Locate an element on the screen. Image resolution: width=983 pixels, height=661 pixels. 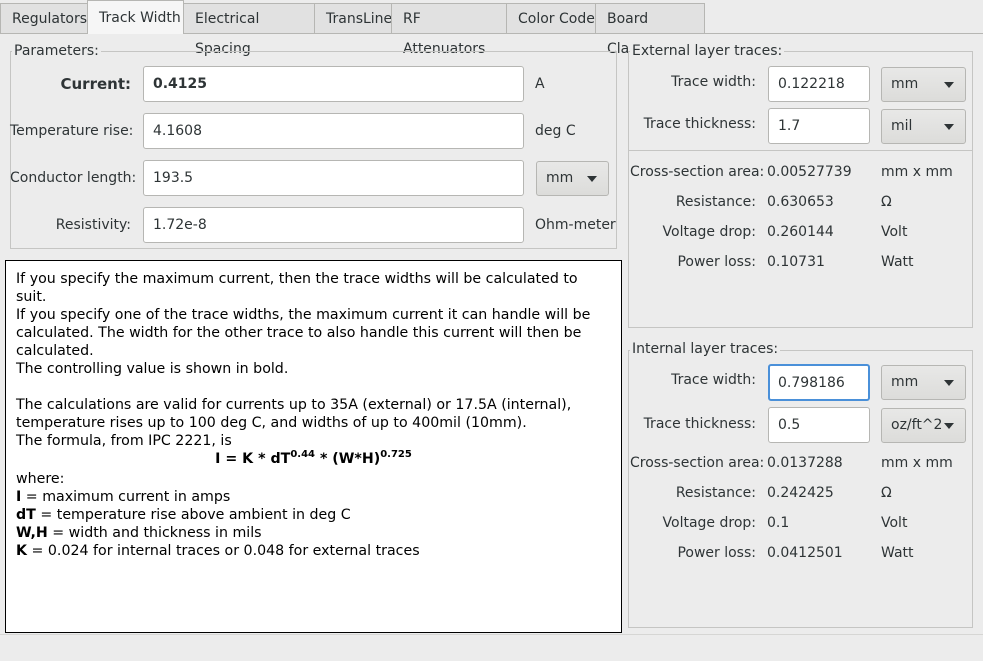
external-layer-title: External layer traces: is located at coordinates (707, 51).